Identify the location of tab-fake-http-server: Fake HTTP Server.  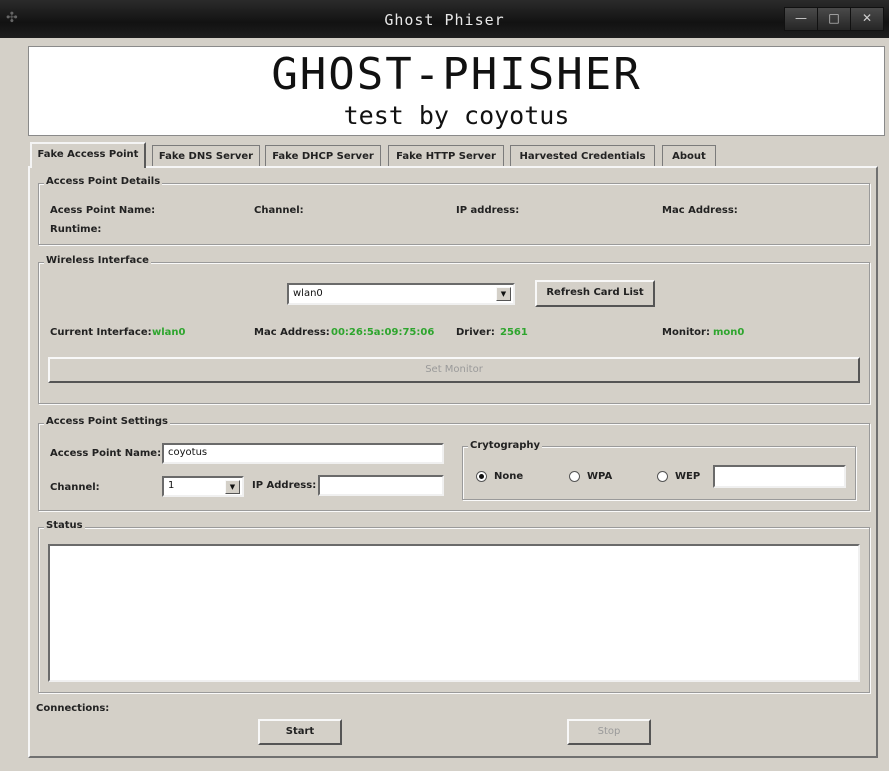
(446, 156).